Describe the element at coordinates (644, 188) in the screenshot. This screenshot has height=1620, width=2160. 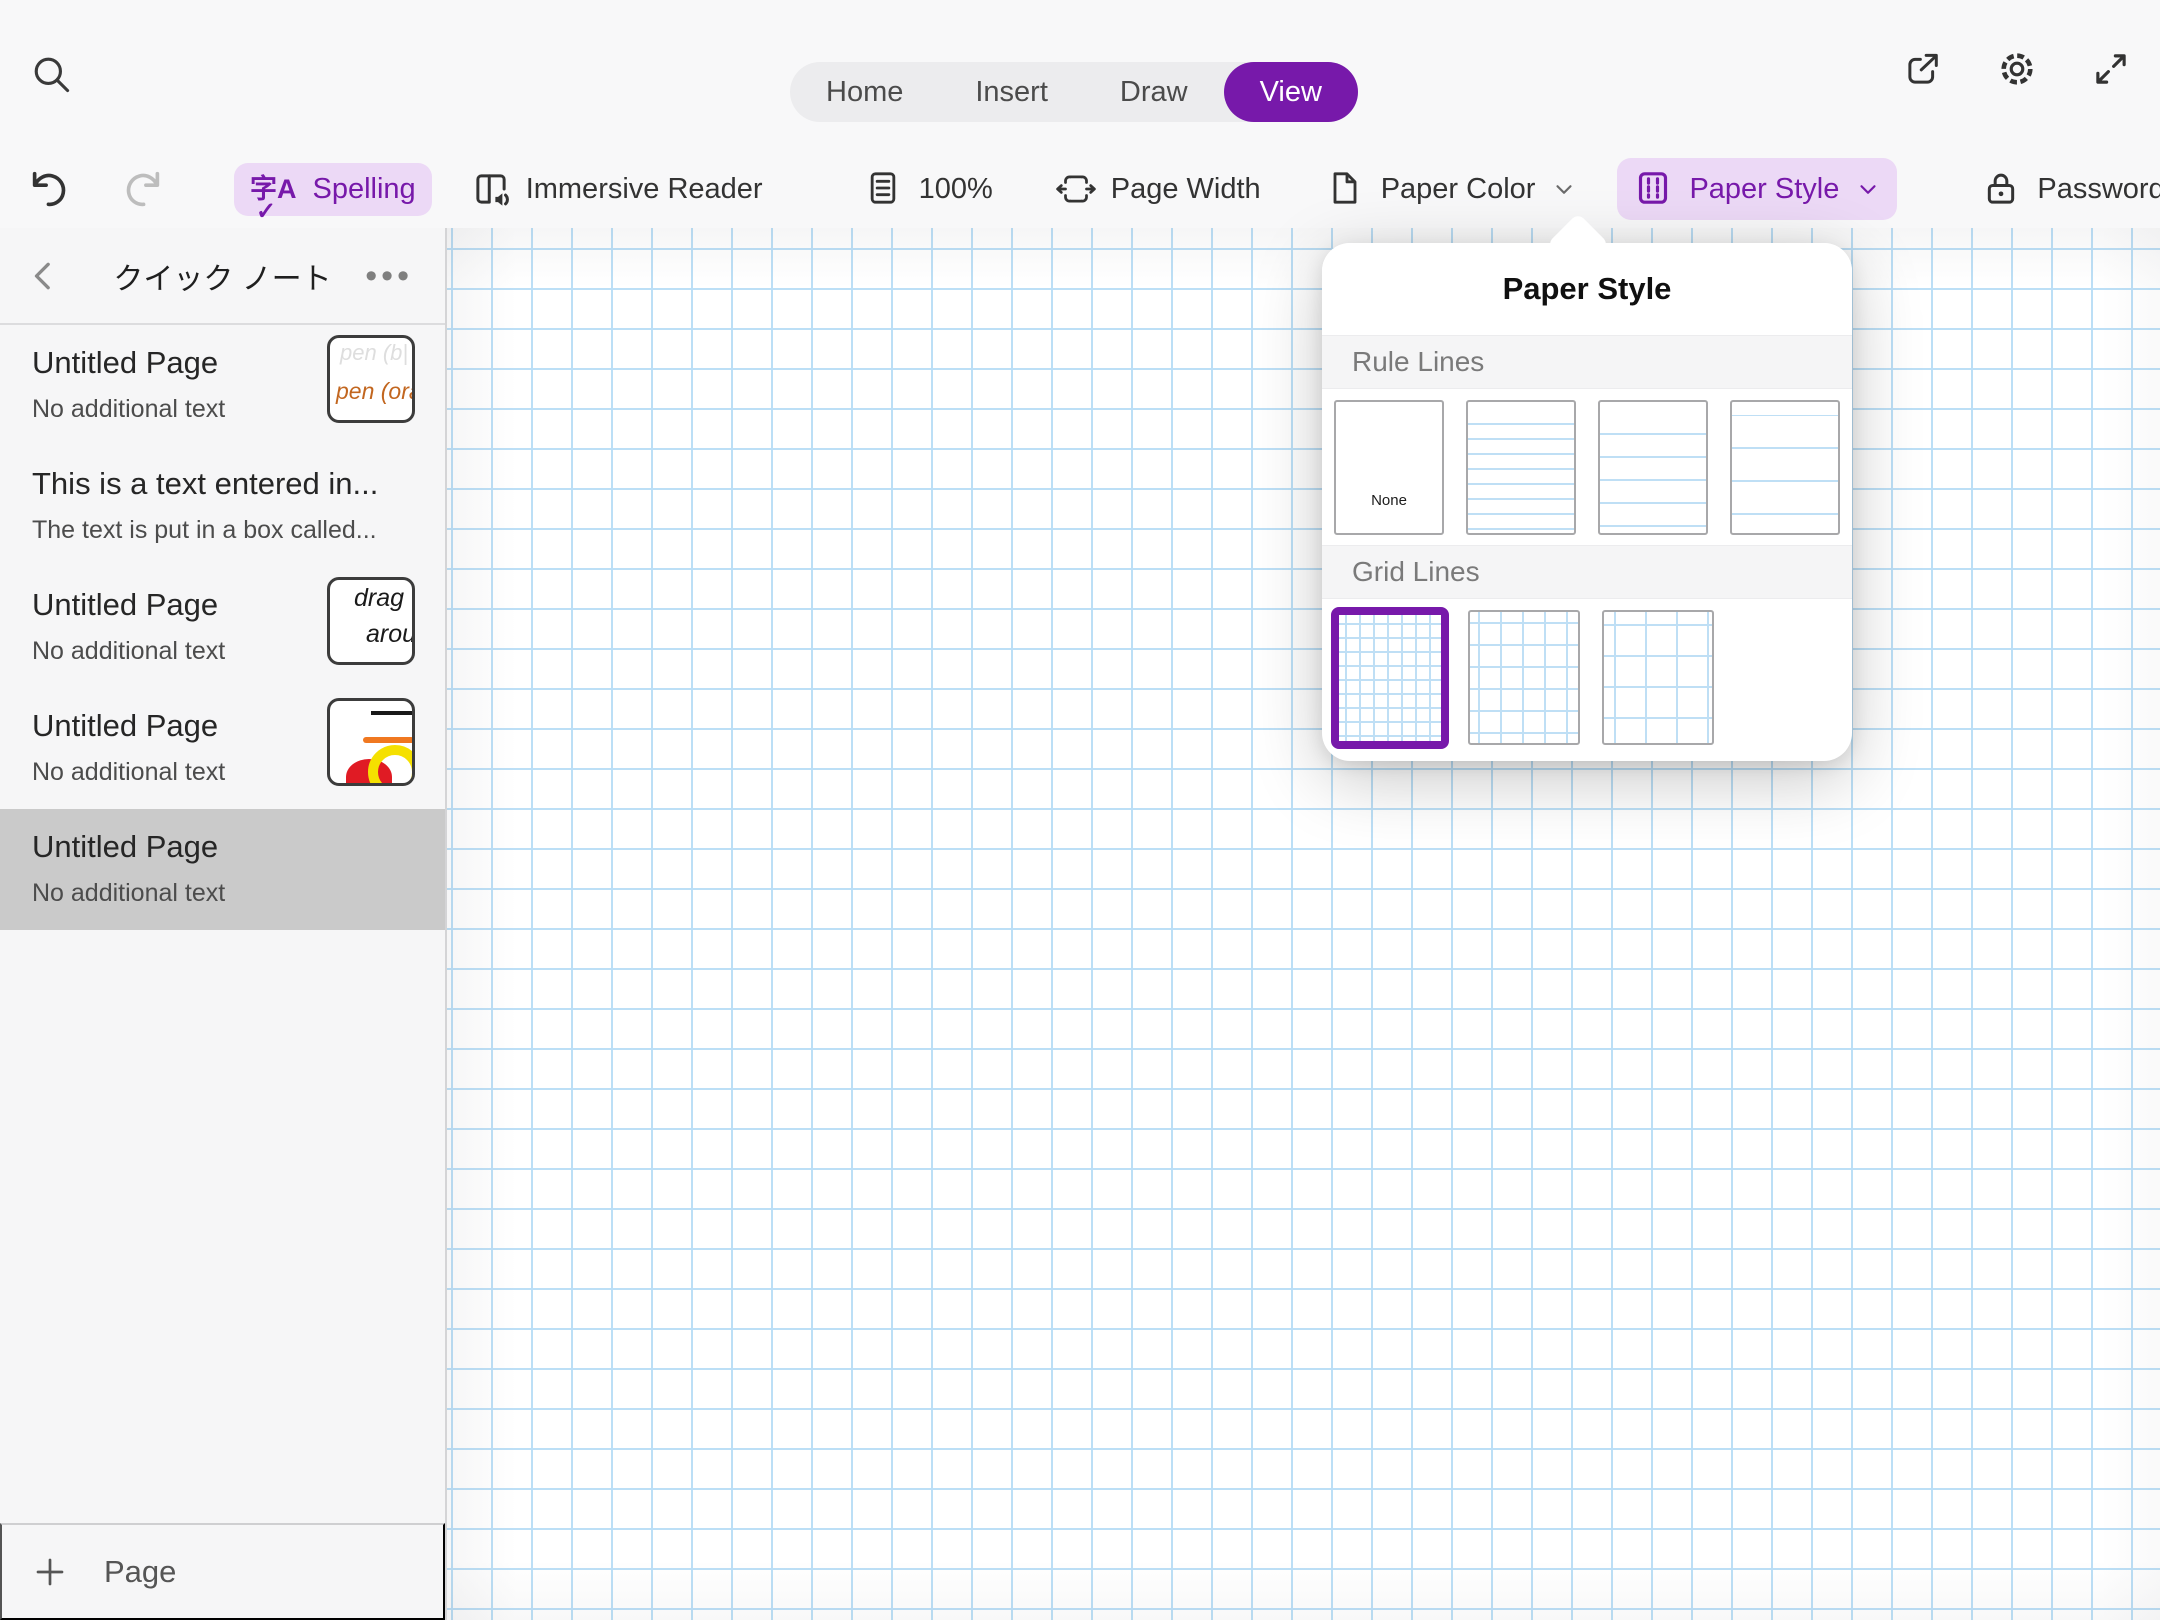
I see `immersive-reader-label: Immersive Reader` at that location.